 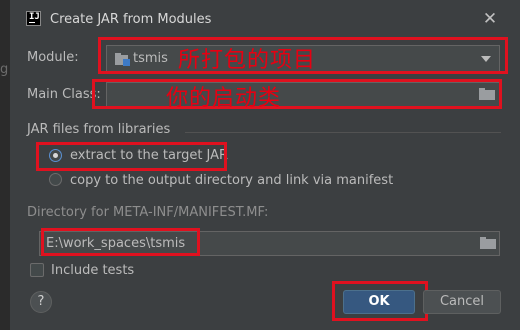 What do you see at coordinates (487, 94) in the screenshot?
I see `browse-folder-icon` at bounding box center [487, 94].